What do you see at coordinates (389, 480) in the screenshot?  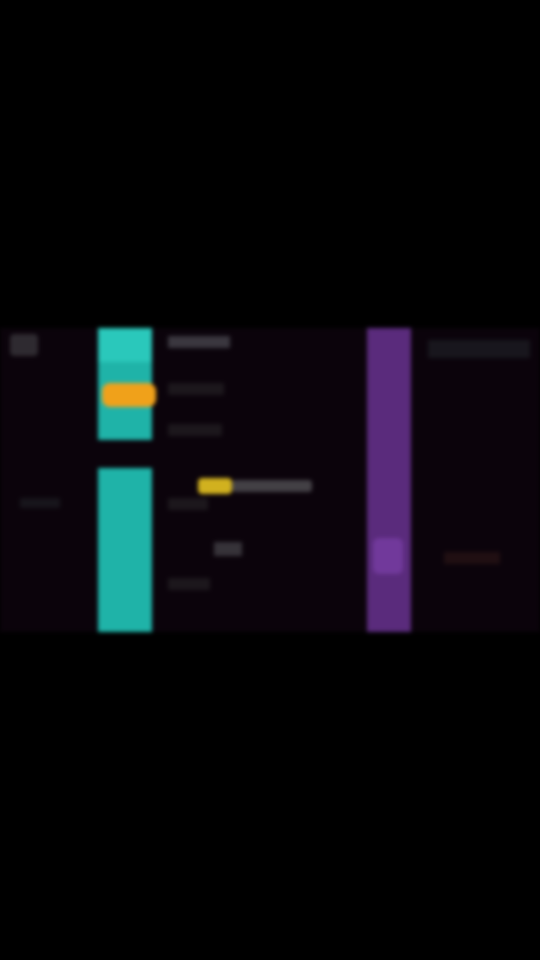 I see `purple-scroll-bar` at bounding box center [389, 480].